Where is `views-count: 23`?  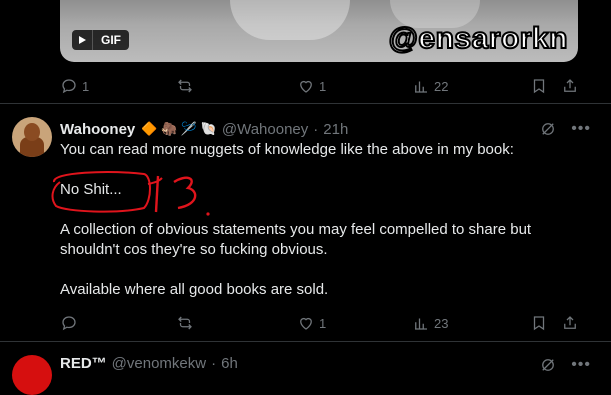 views-count: 23 is located at coordinates (441, 323).